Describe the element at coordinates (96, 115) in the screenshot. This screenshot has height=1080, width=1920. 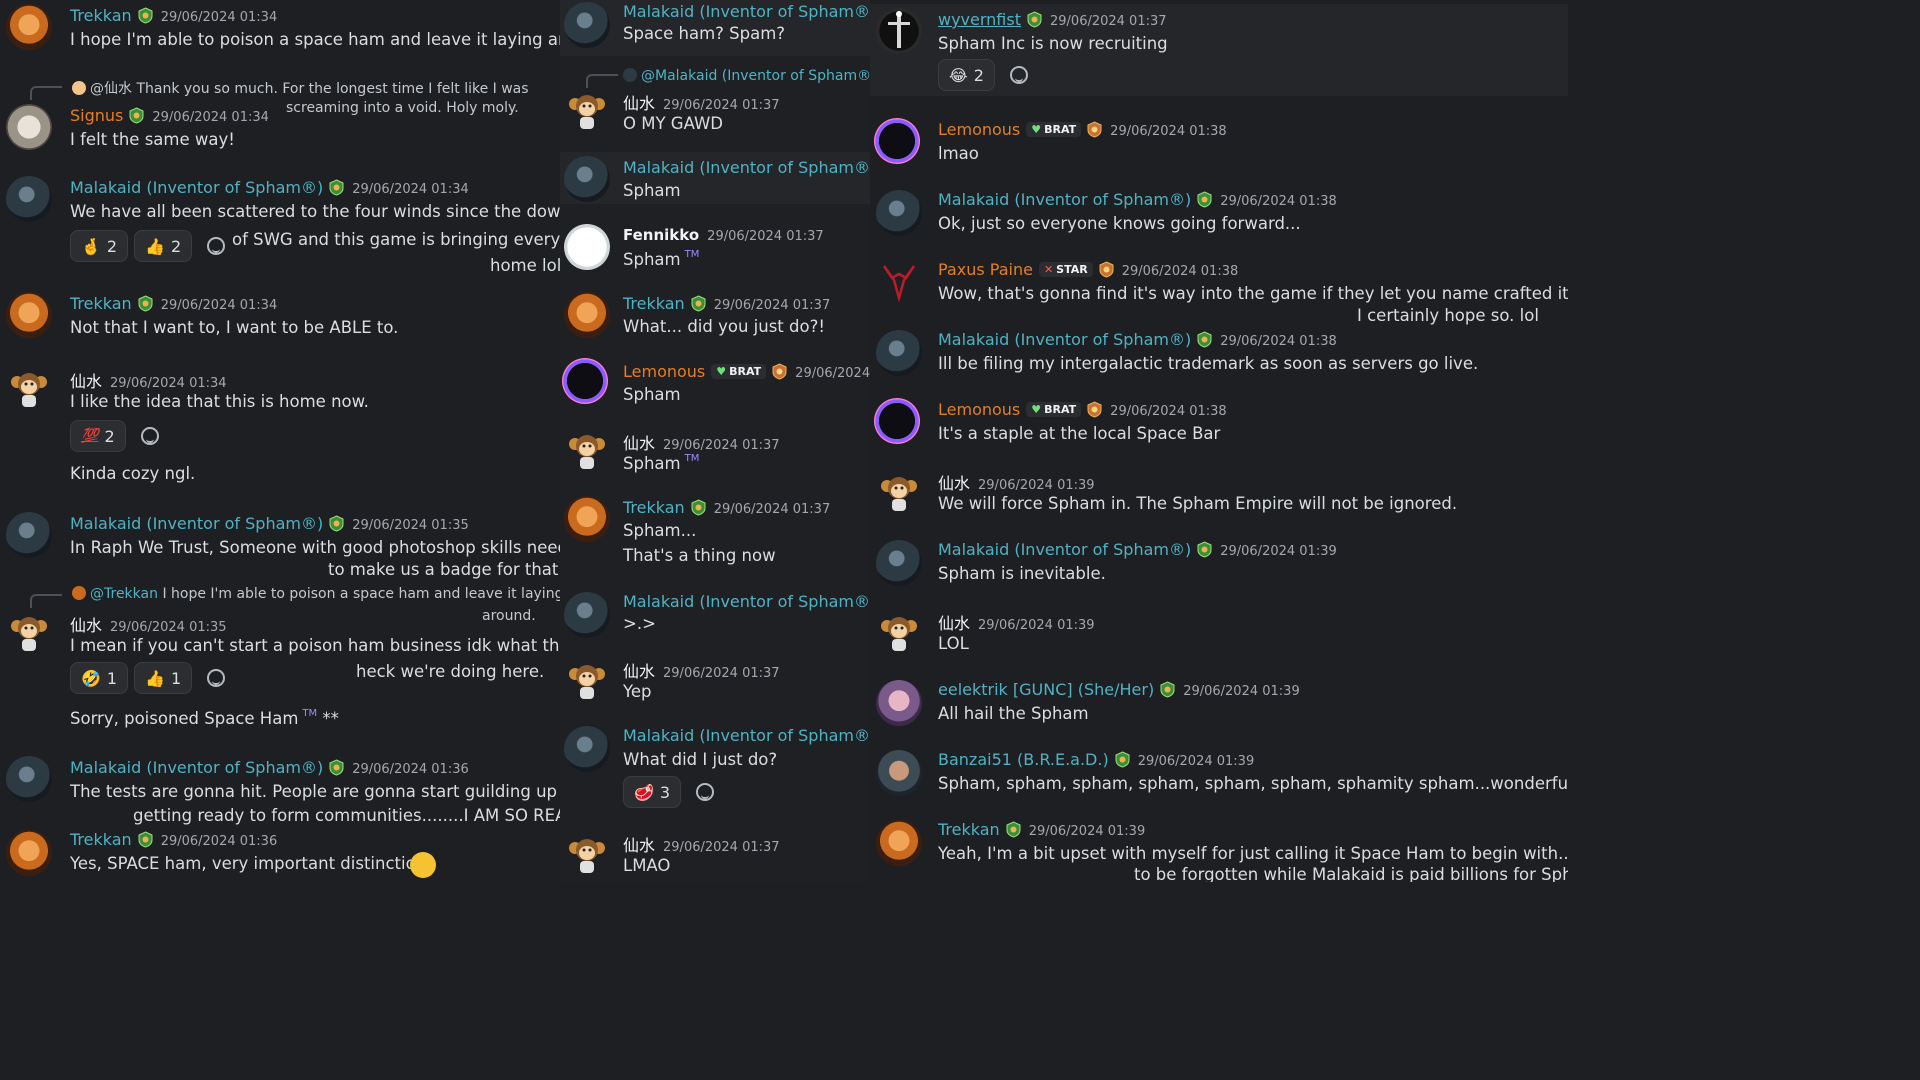
I see `username-text: Signus` at that location.